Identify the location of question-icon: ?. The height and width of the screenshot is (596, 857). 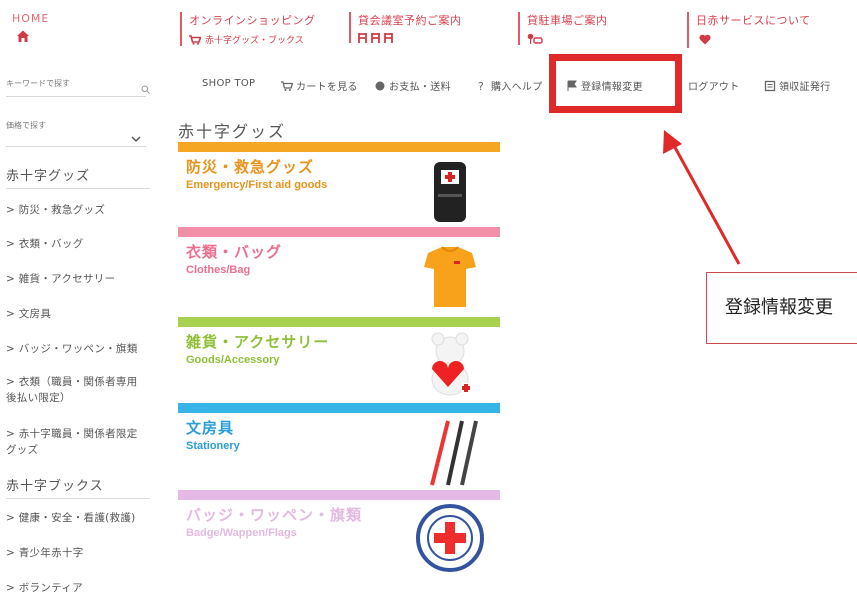
(481, 86).